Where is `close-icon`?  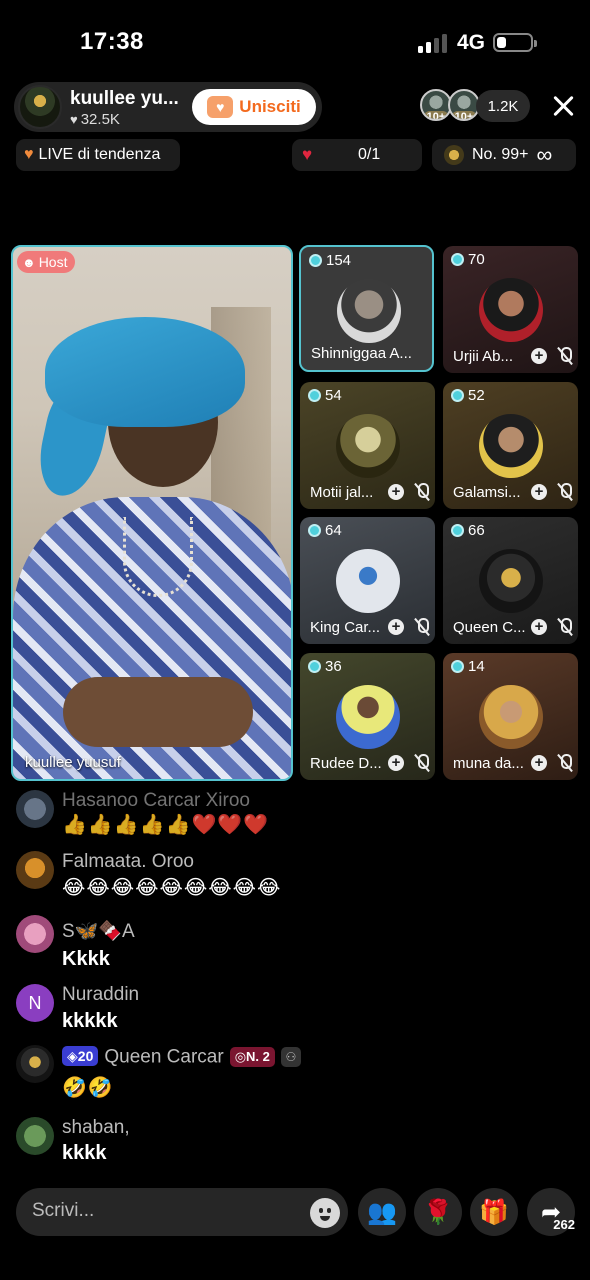 close-icon is located at coordinates (563, 106).